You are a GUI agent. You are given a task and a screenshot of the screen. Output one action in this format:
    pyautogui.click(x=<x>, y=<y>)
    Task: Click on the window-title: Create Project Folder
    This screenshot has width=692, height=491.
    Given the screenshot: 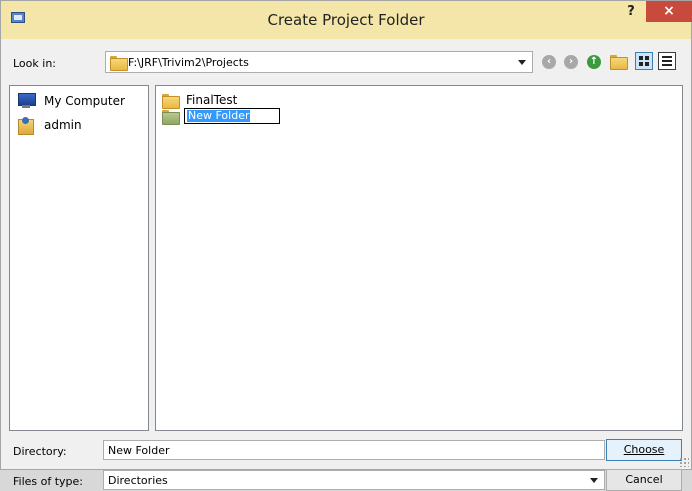 What is the action you would take?
    pyautogui.click(x=346, y=20)
    